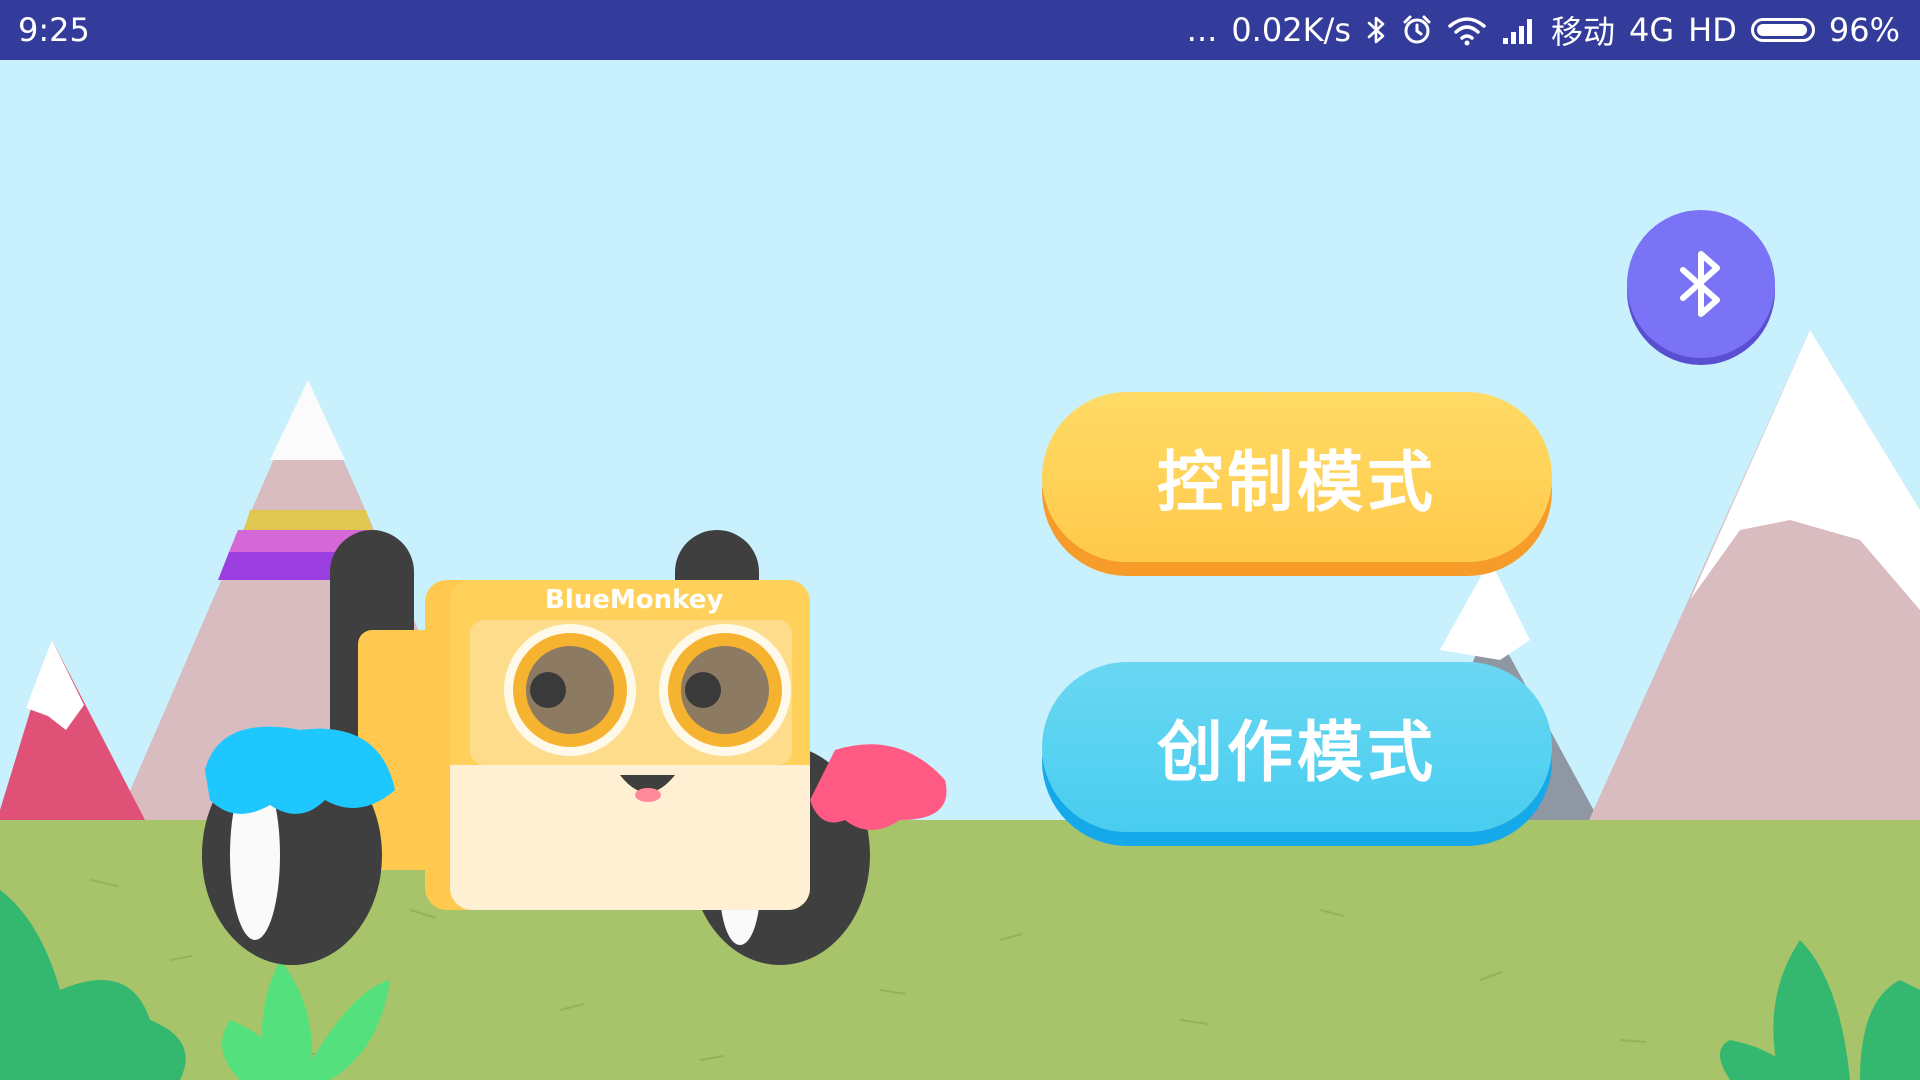 The width and height of the screenshot is (1920, 1080). What do you see at coordinates (1291, 30) in the screenshot?
I see `network-speed: 0.02K/s` at bounding box center [1291, 30].